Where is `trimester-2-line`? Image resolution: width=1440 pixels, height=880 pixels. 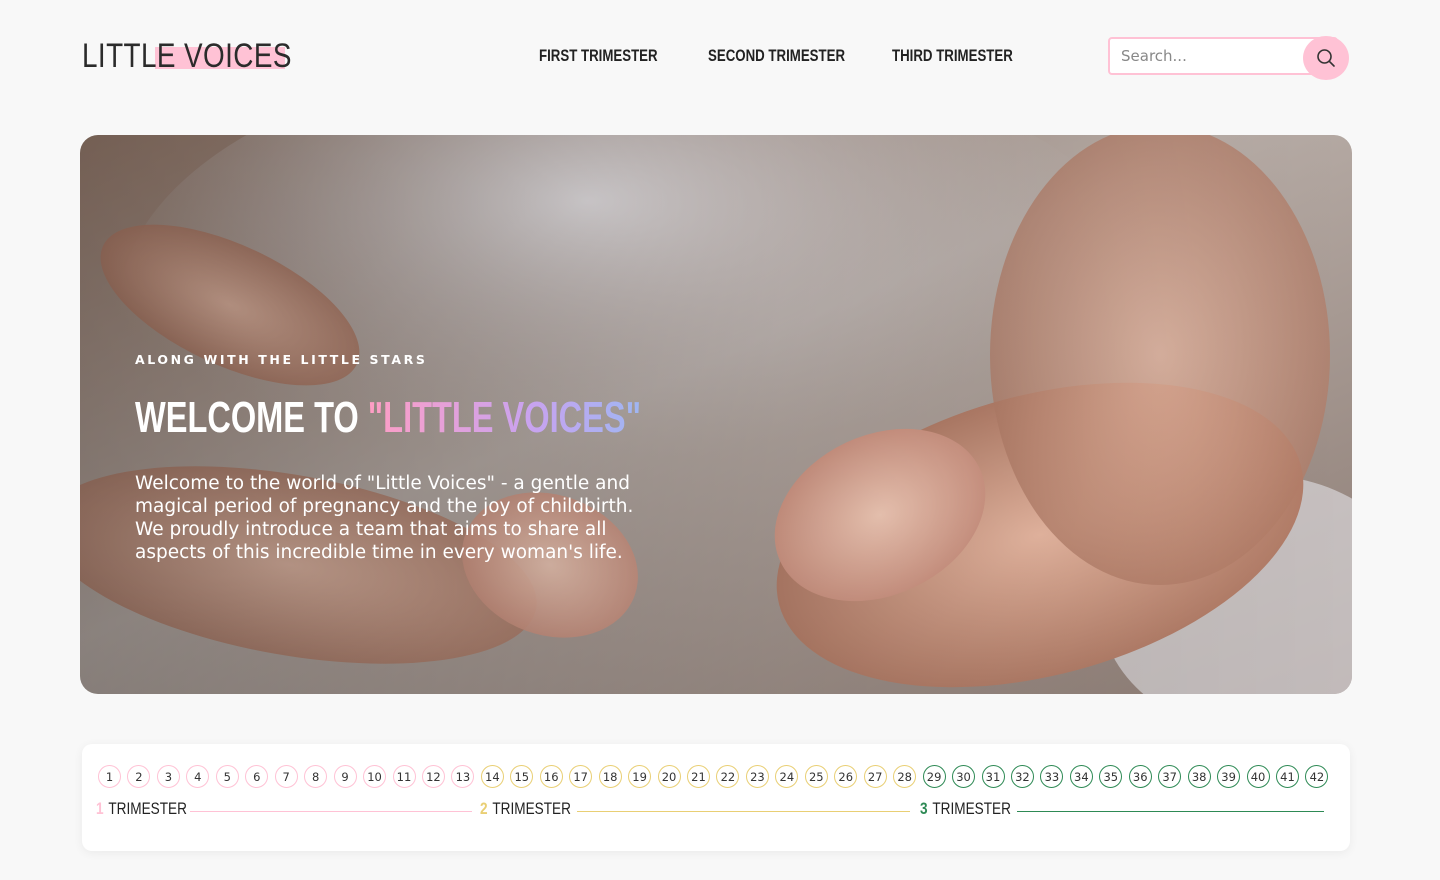
trimester-2-line is located at coordinates (743, 811).